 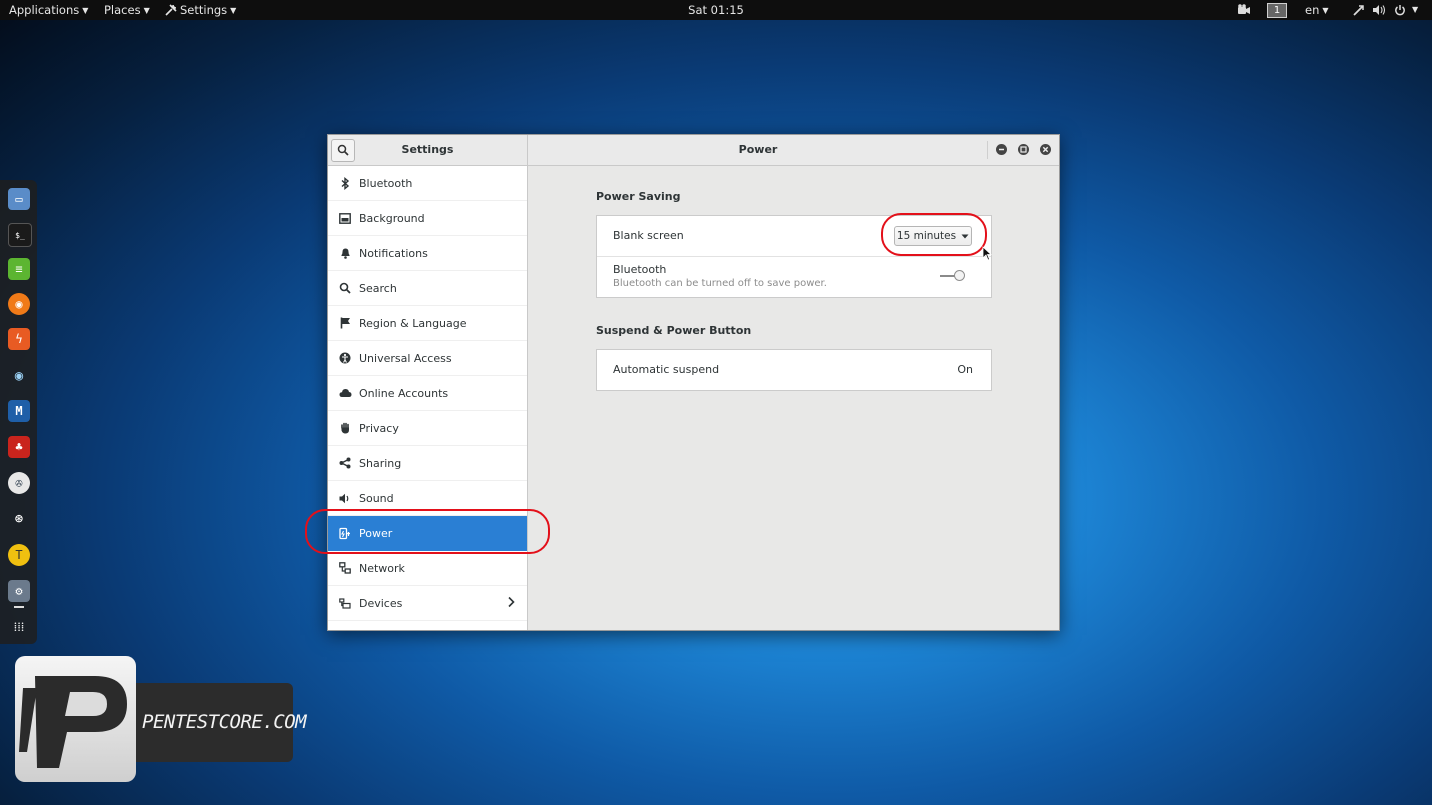 I want to click on power-icon, so click(x=1400, y=10).